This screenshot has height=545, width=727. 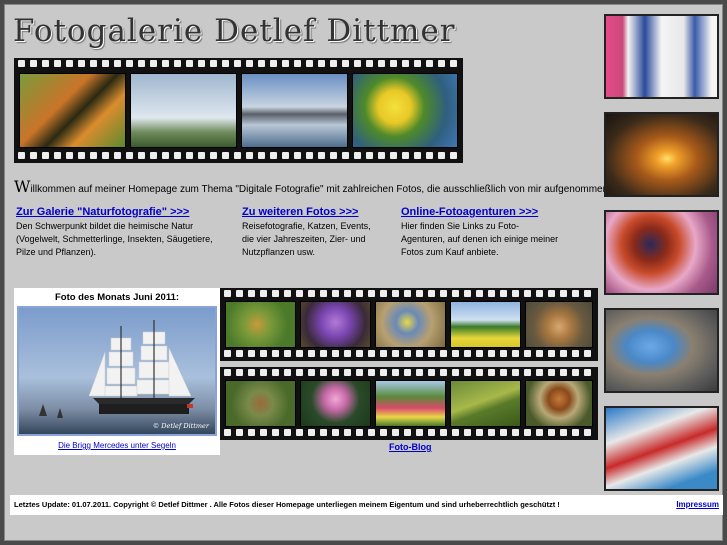 What do you see at coordinates (180, 426) in the screenshot?
I see `photo-watermark: © Detlef Dittmer` at bounding box center [180, 426].